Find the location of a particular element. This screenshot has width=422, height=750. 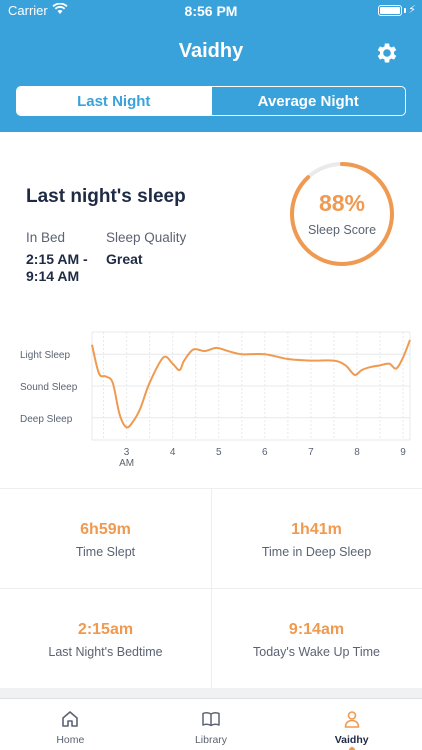

sleep-score-label: Sleep Score is located at coordinates (342, 230).